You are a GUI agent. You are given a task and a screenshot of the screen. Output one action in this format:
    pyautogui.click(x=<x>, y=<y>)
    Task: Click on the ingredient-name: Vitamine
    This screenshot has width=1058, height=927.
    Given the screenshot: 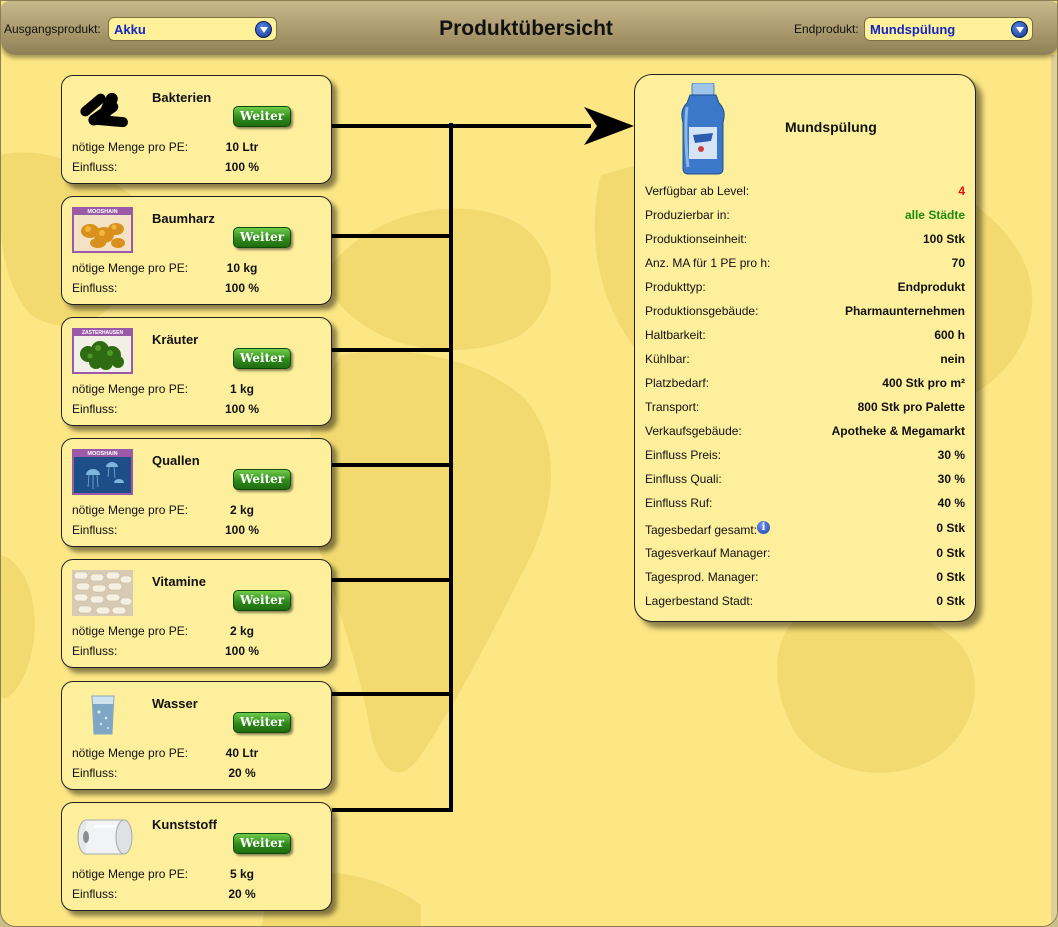 What is the action you would take?
    pyautogui.click(x=179, y=581)
    